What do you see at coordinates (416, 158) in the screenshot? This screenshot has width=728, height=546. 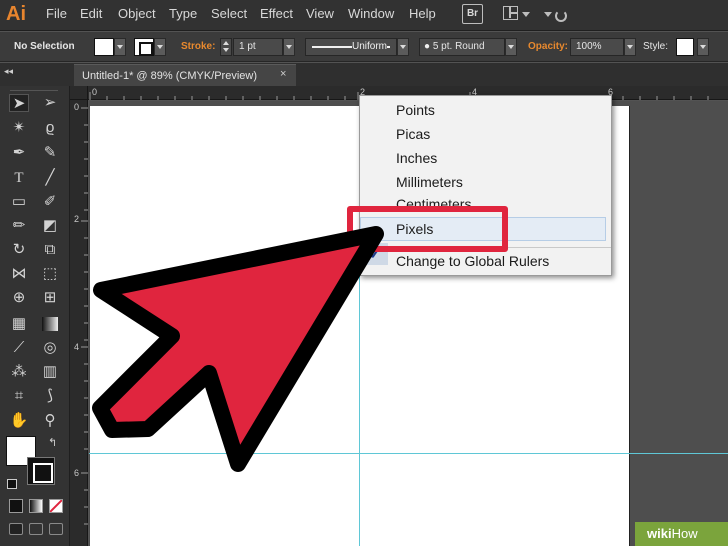 I see `menu-item-inches: Inches` at bounding box center [416, 158].